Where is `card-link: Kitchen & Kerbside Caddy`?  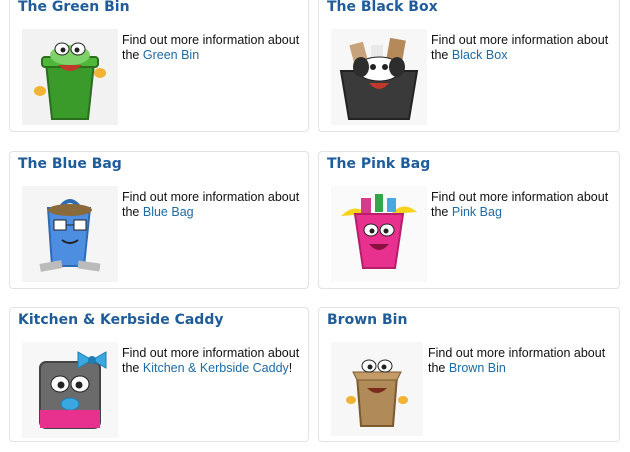
card-link: Kitchen & Kerbside Caddy is located at coordinates (216, 368).